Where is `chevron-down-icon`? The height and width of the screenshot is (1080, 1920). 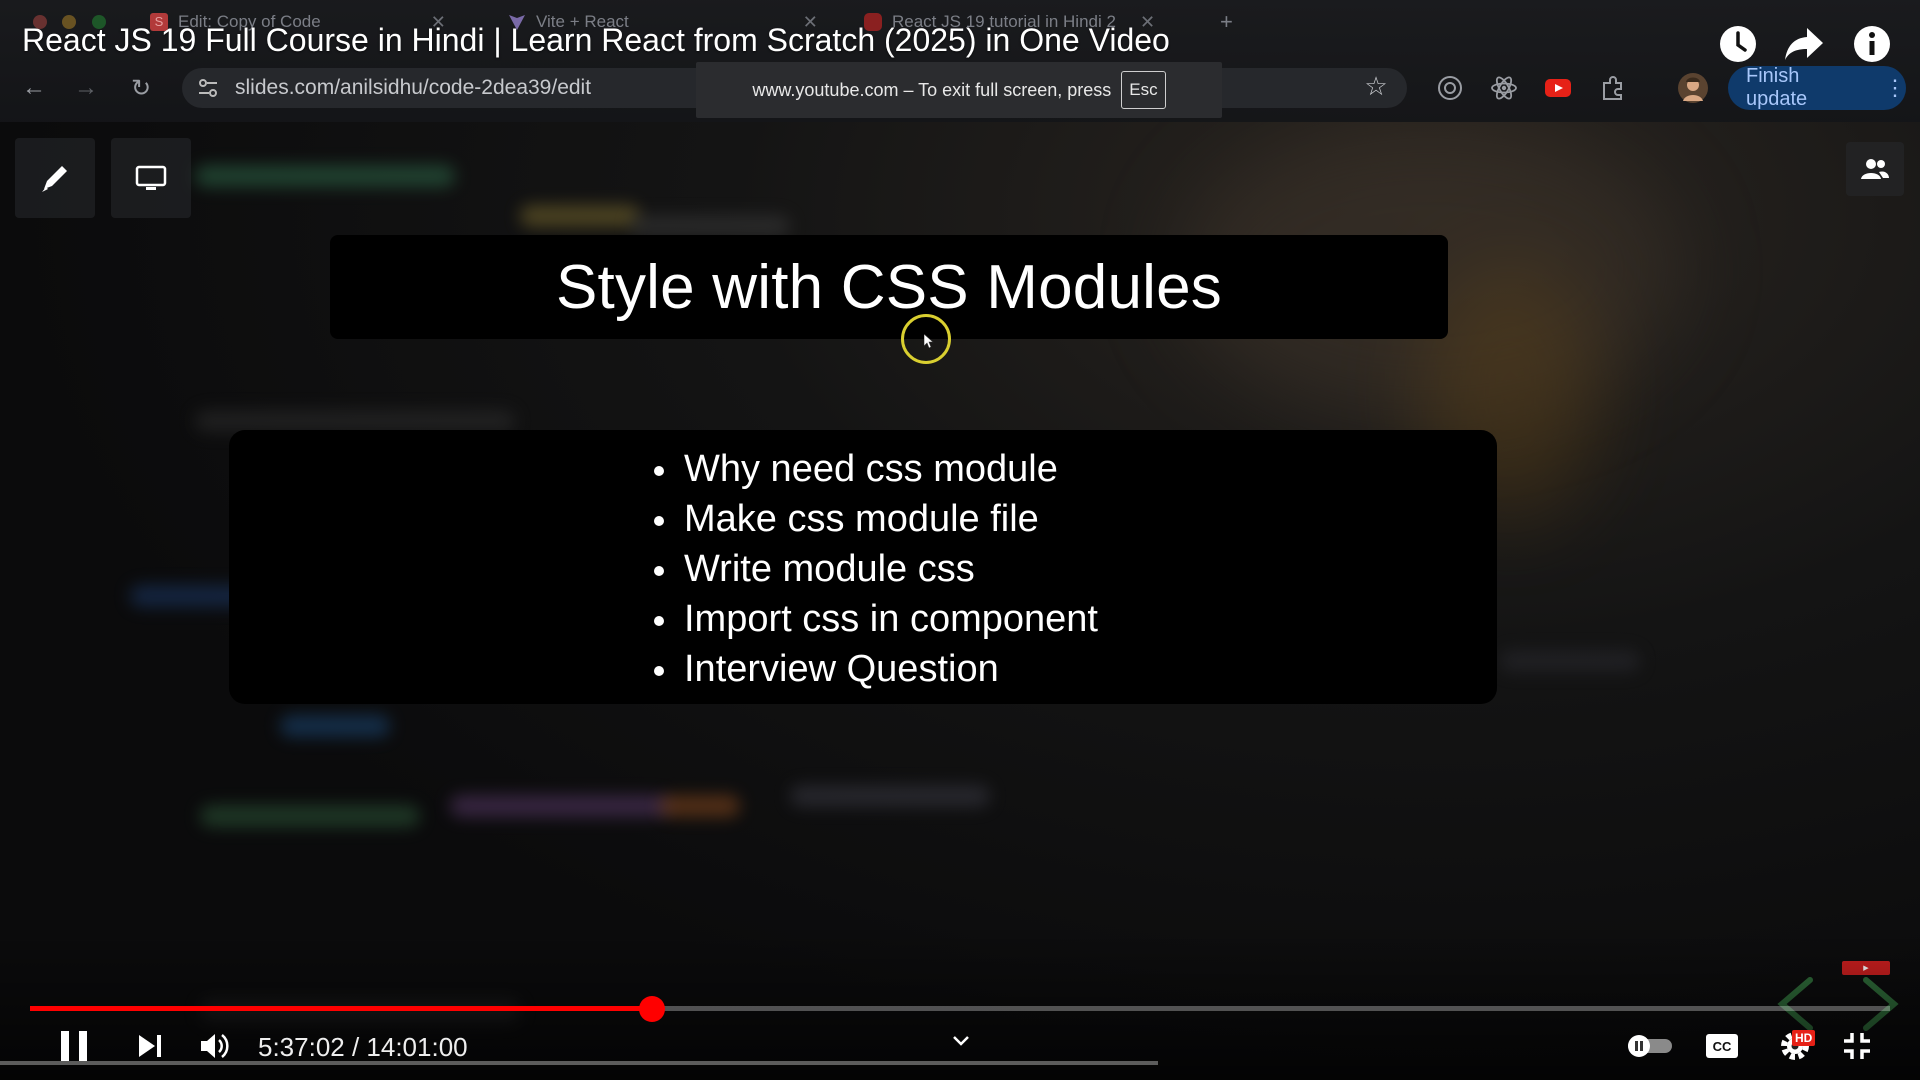 chevron-down-icon is located at coordinates (961, 1041).